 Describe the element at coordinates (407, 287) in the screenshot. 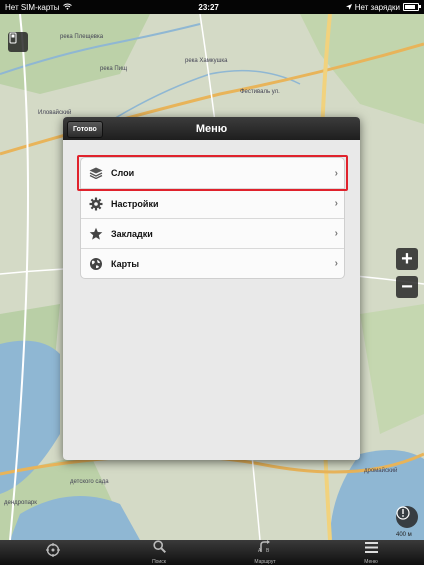

I see `zoom-out-button: −` at that location.